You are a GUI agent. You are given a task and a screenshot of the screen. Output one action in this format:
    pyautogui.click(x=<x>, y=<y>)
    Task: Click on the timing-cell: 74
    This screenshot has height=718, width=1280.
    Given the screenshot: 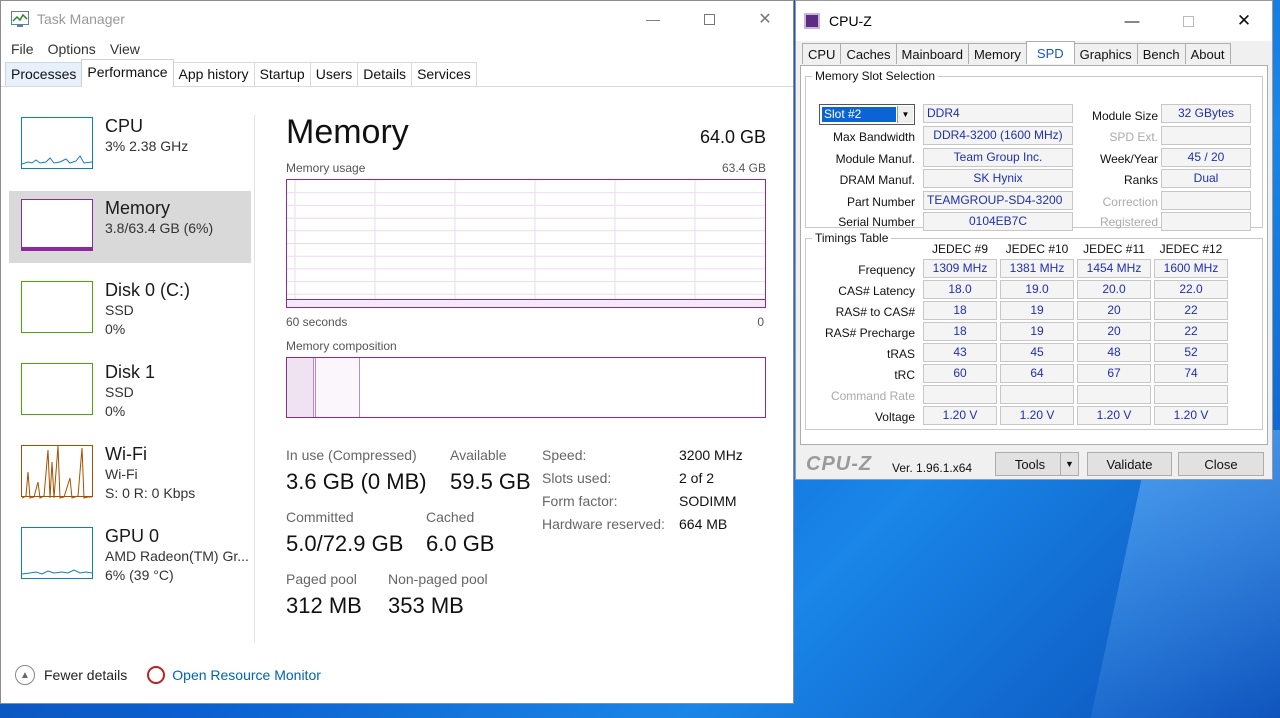 What is the action you would take?
    pyautogui.click(x=1191, y=373)
    